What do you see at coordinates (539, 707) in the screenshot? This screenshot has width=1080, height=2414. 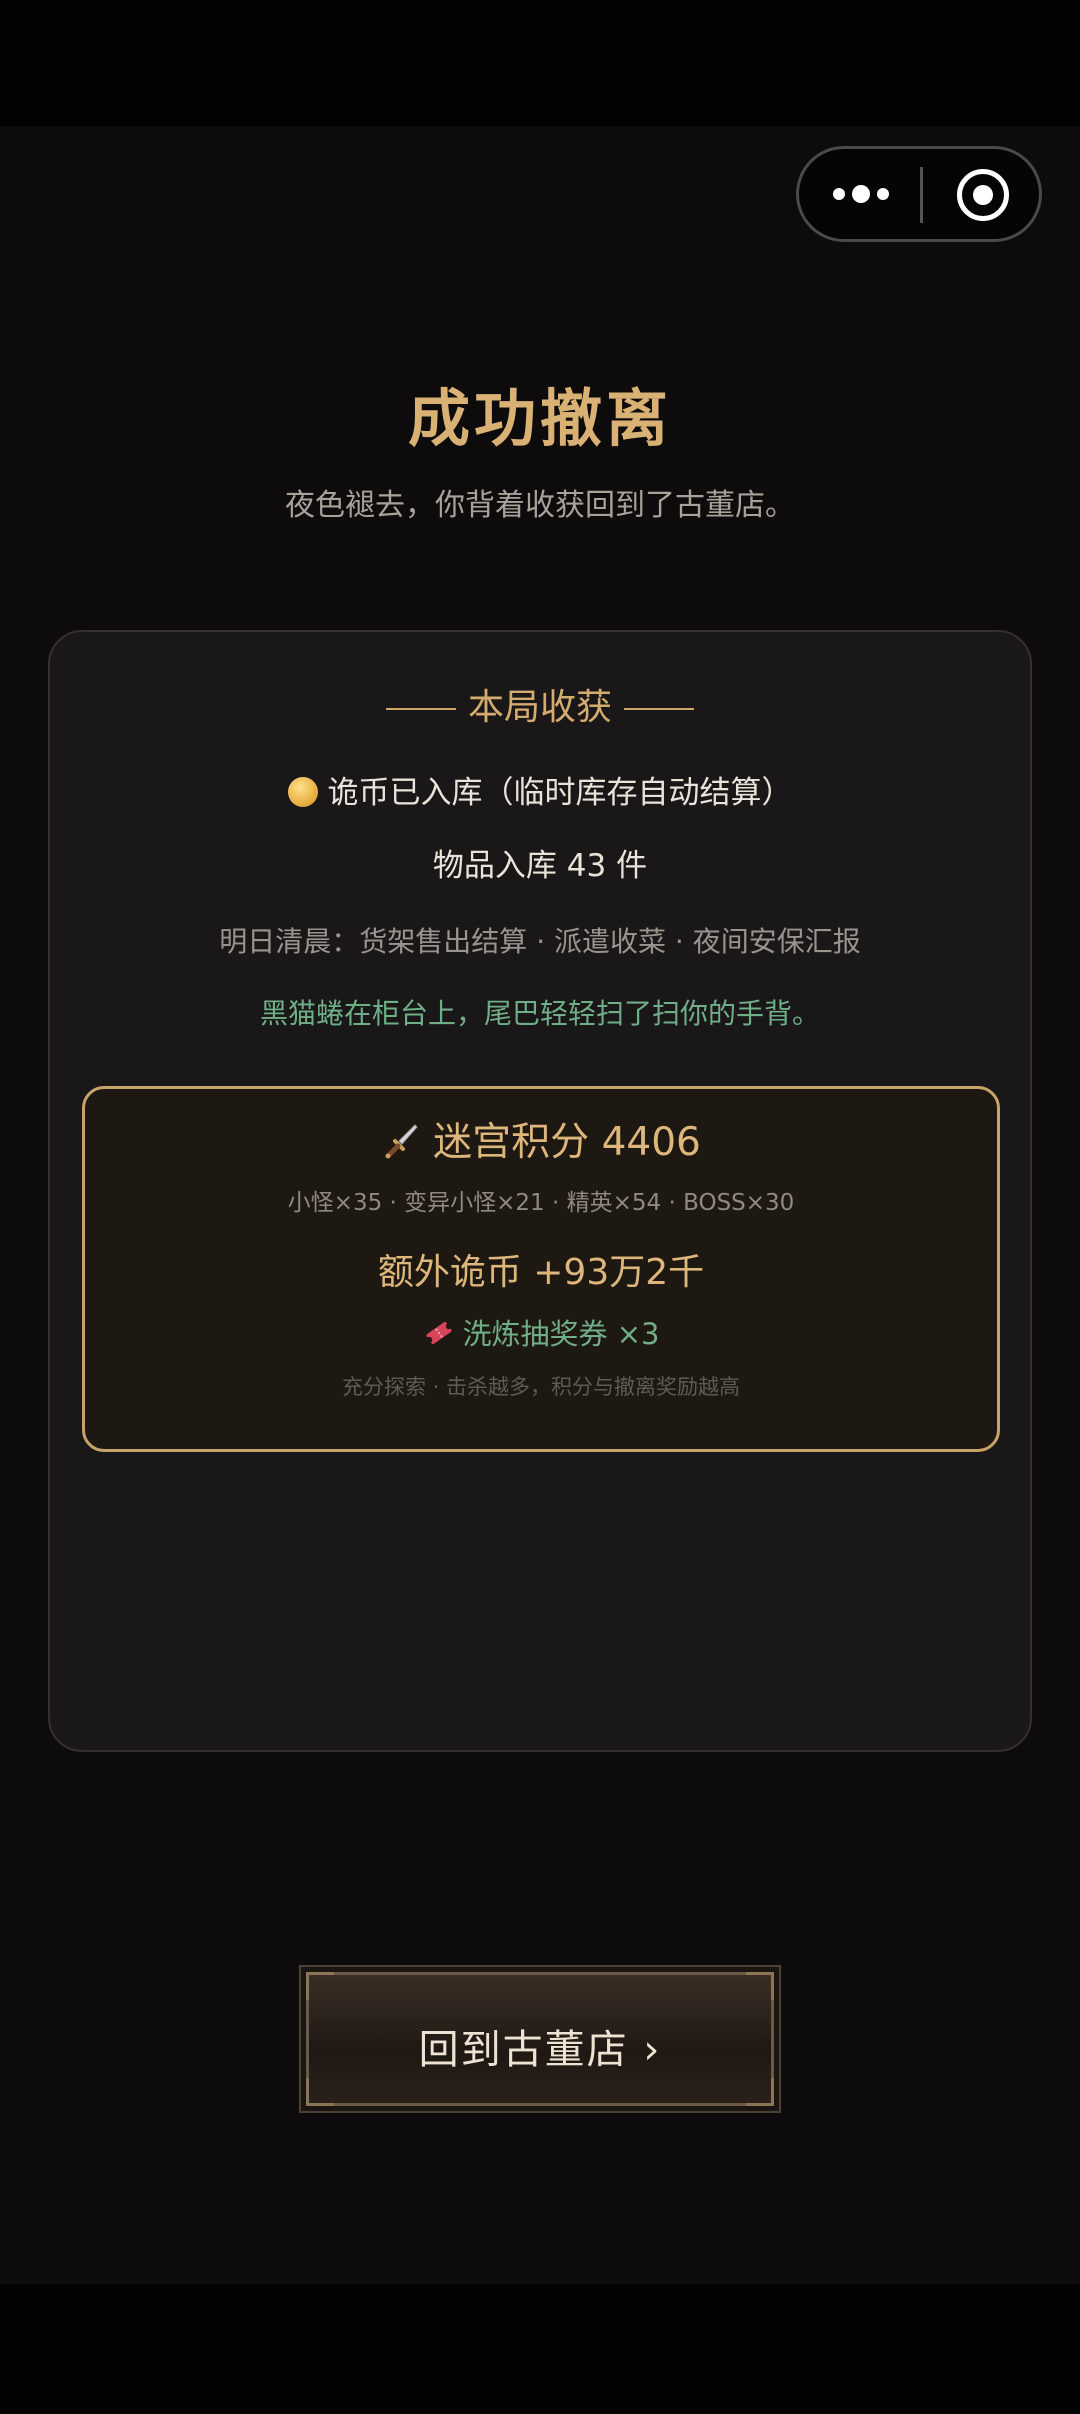 I see `haul-section-label: 本局收获` at bounding box center [539, 707].